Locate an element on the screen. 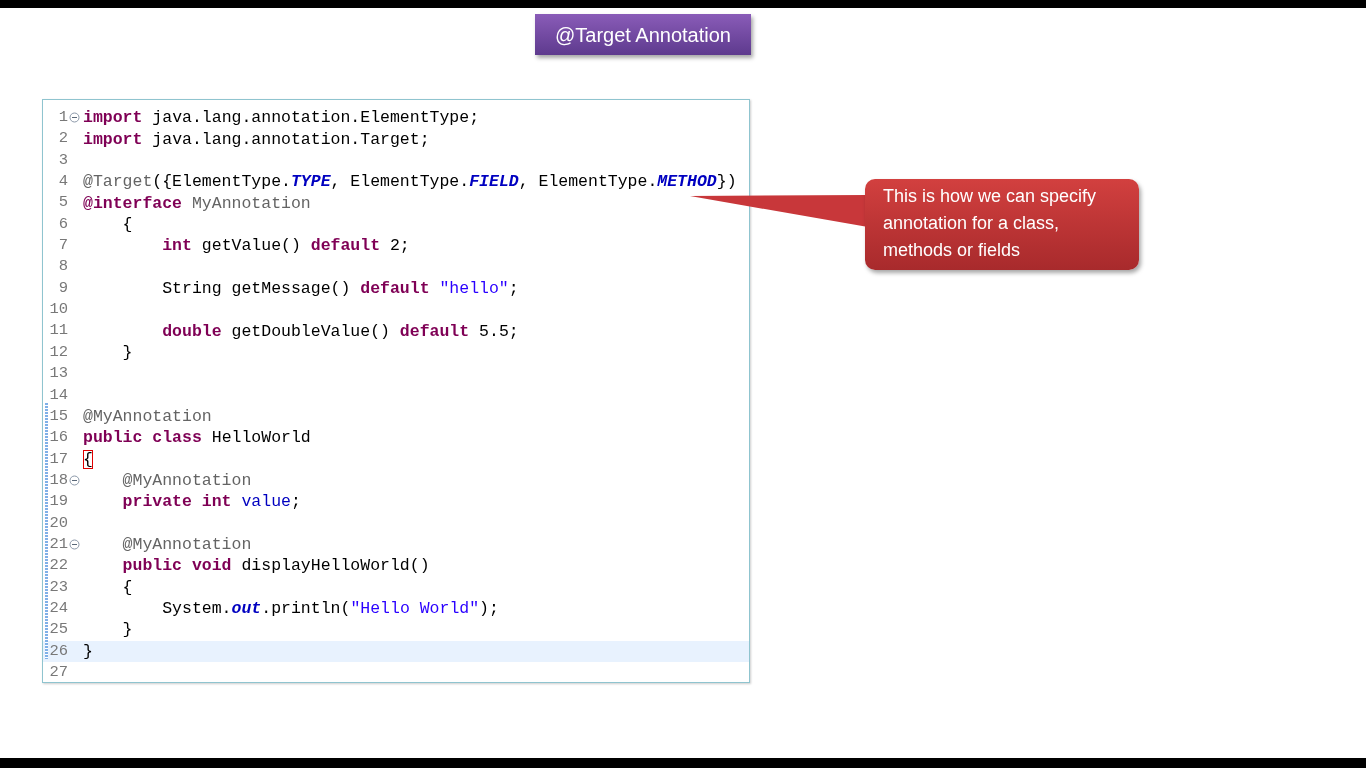  line-number: 15 is located at coordinates (58, 416).